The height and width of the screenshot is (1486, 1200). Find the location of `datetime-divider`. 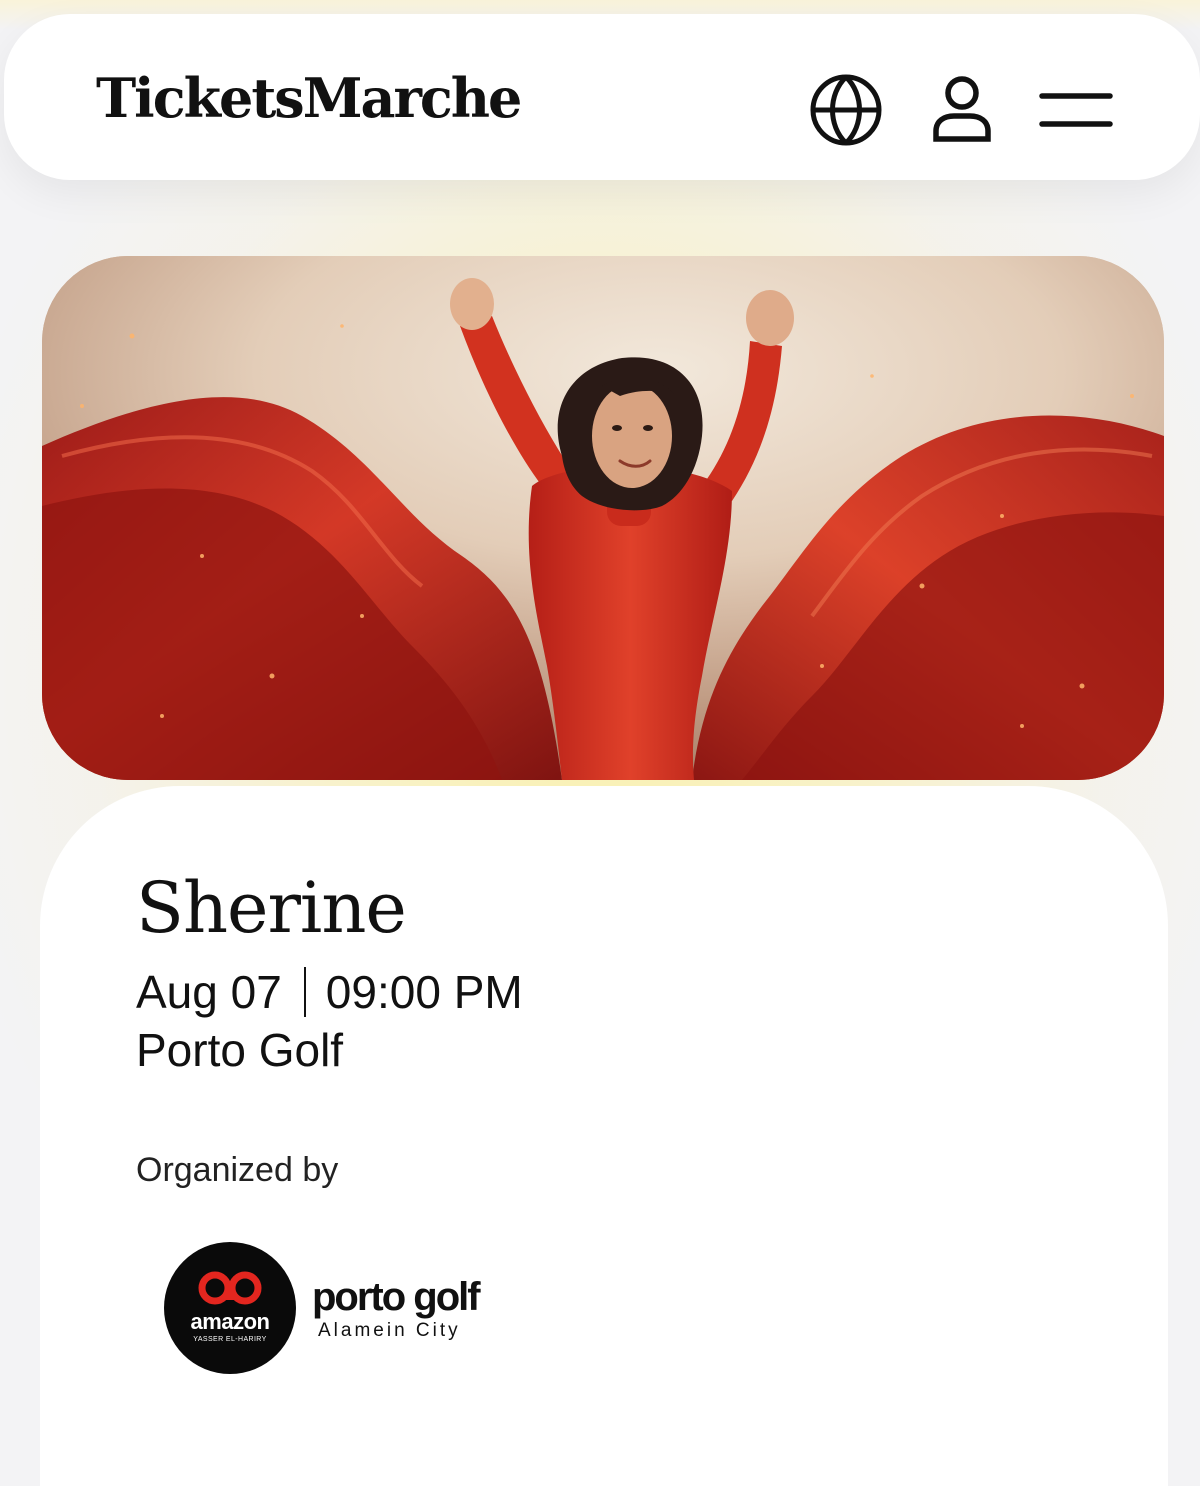

datetime-divider is located at coordinates (304, 992).